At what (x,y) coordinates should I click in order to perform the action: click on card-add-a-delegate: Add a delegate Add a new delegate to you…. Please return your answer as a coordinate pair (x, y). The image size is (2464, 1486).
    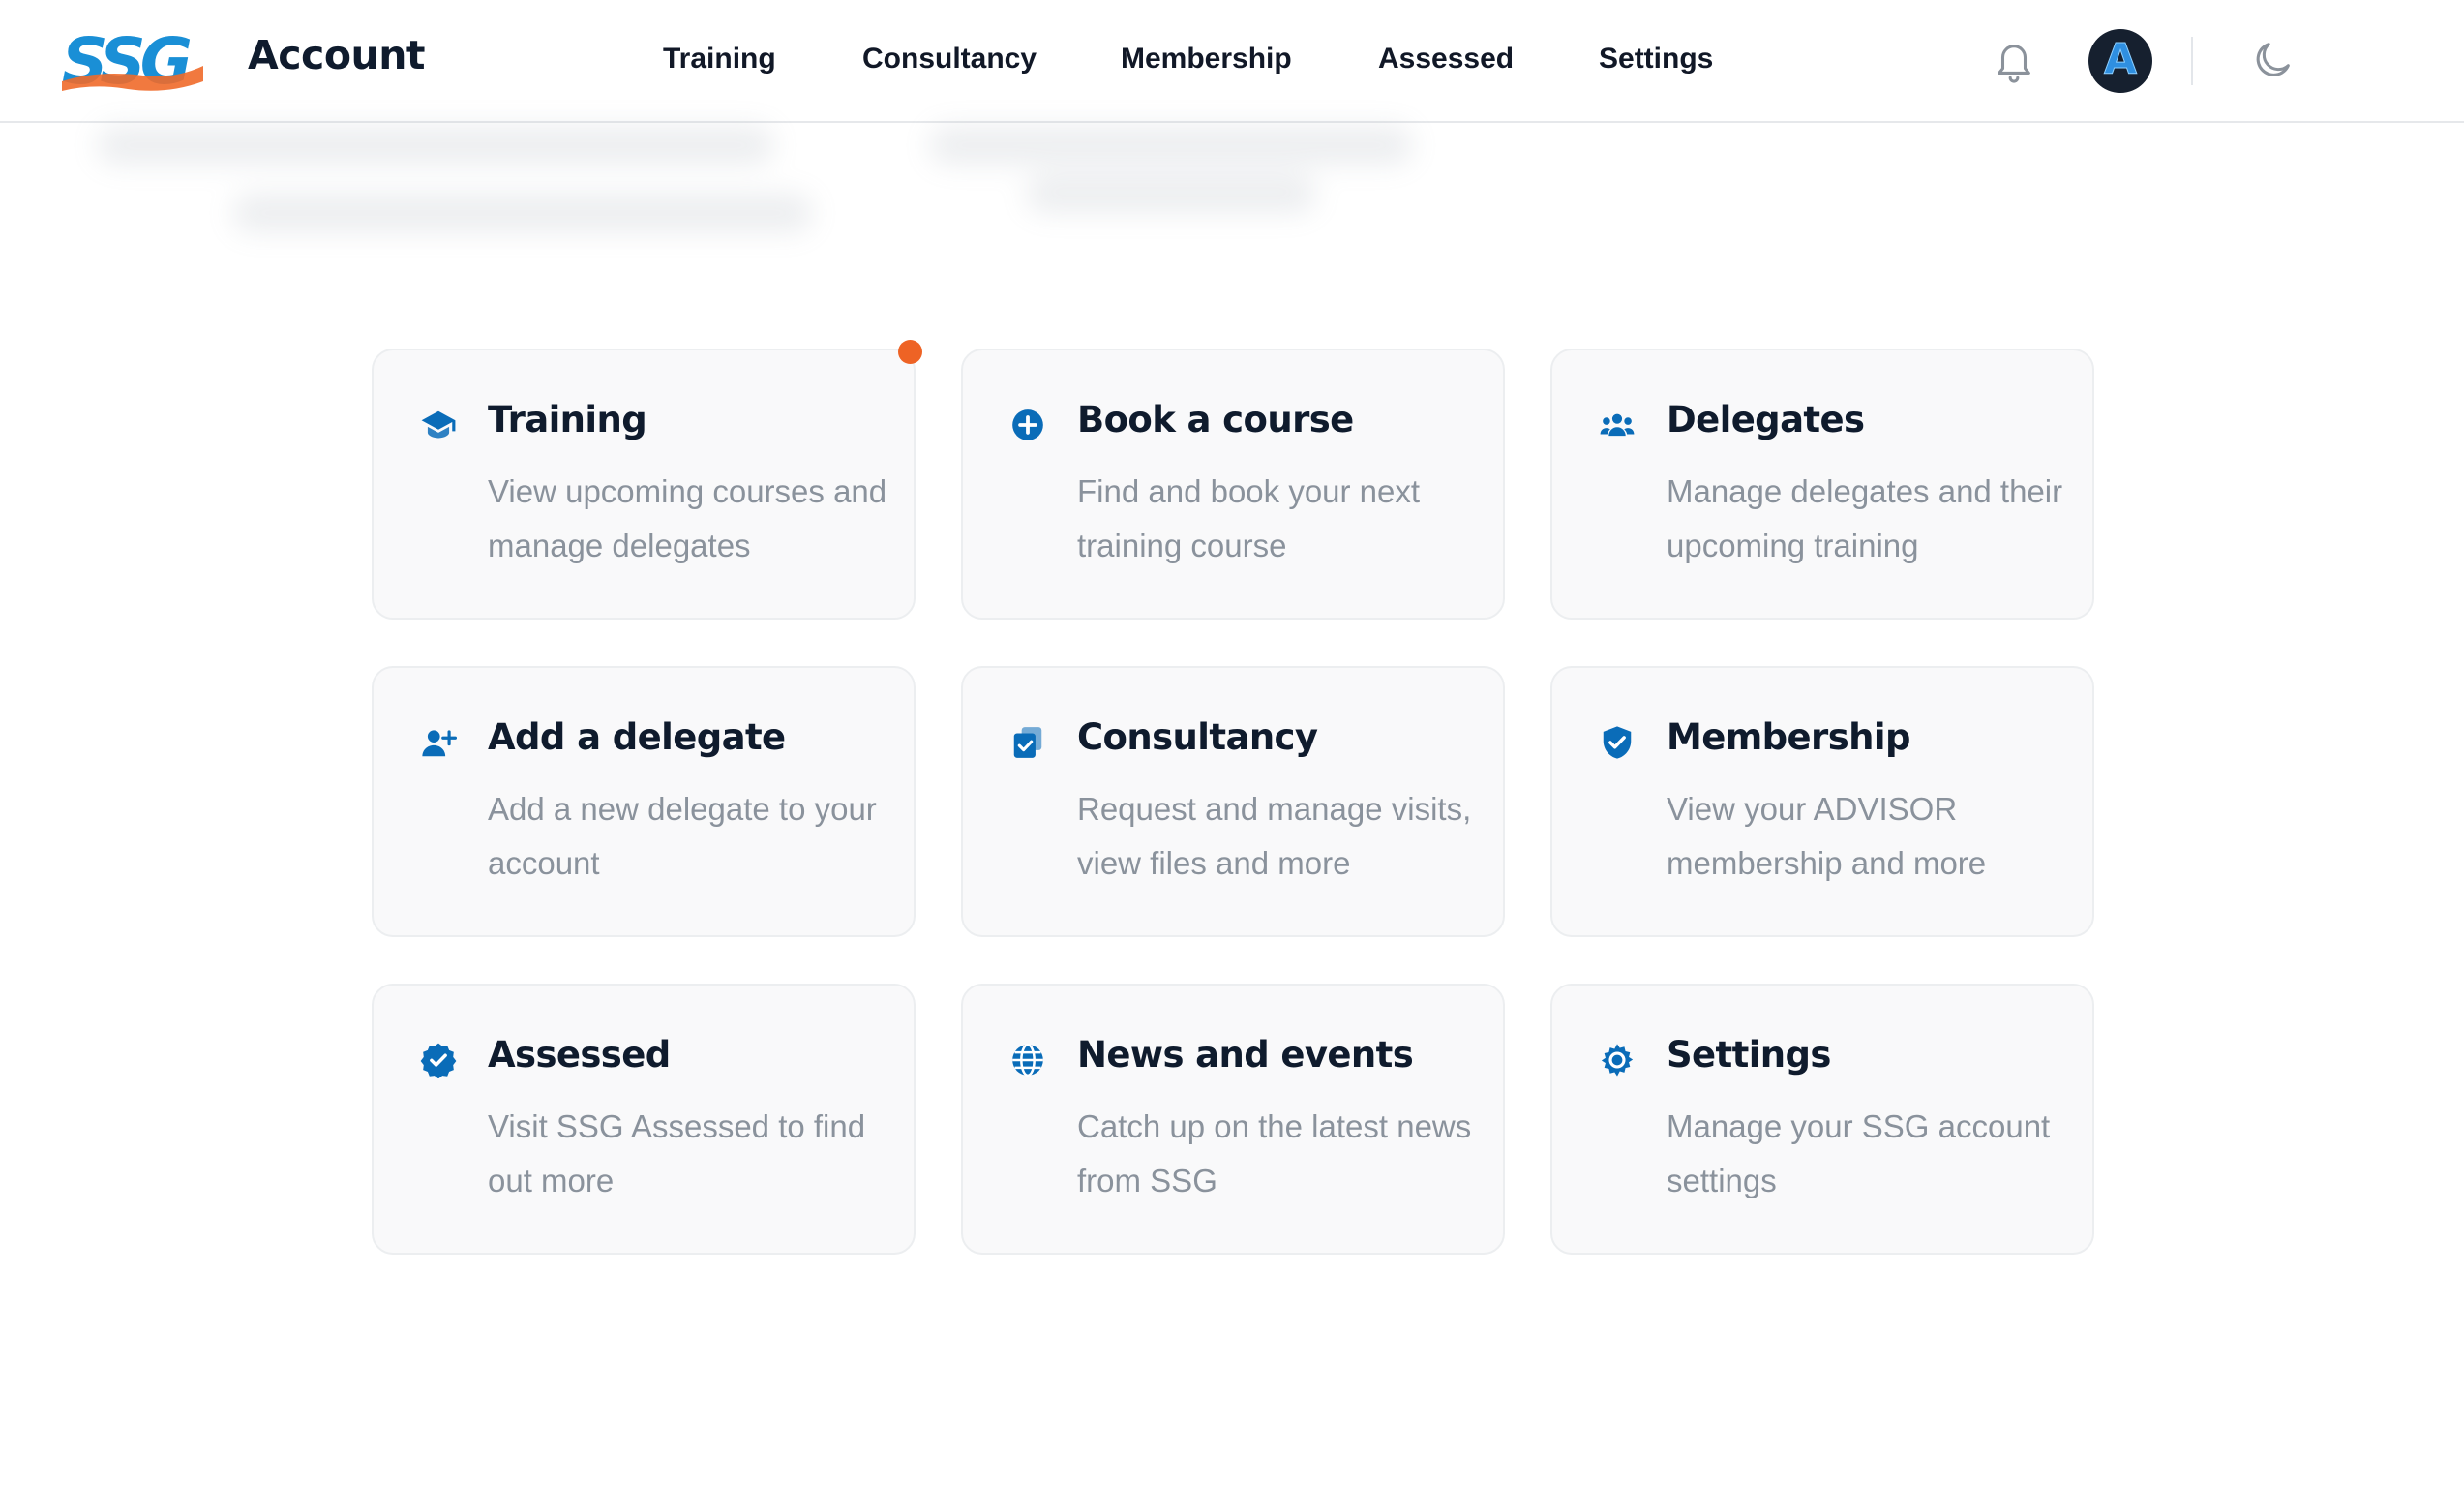
    Looking at the image, I should click on (644, 802).